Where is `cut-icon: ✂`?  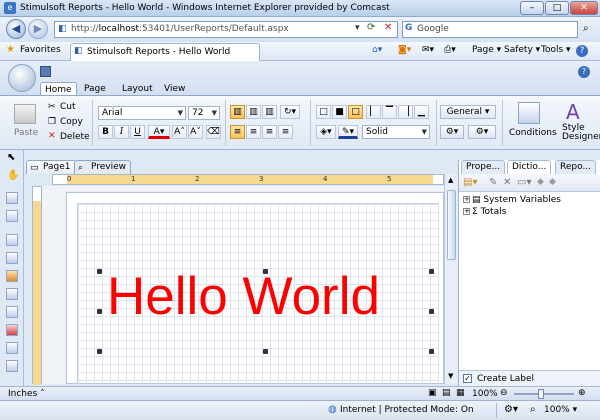 cut-icon: ✂ is located at coordinates (52, 107).